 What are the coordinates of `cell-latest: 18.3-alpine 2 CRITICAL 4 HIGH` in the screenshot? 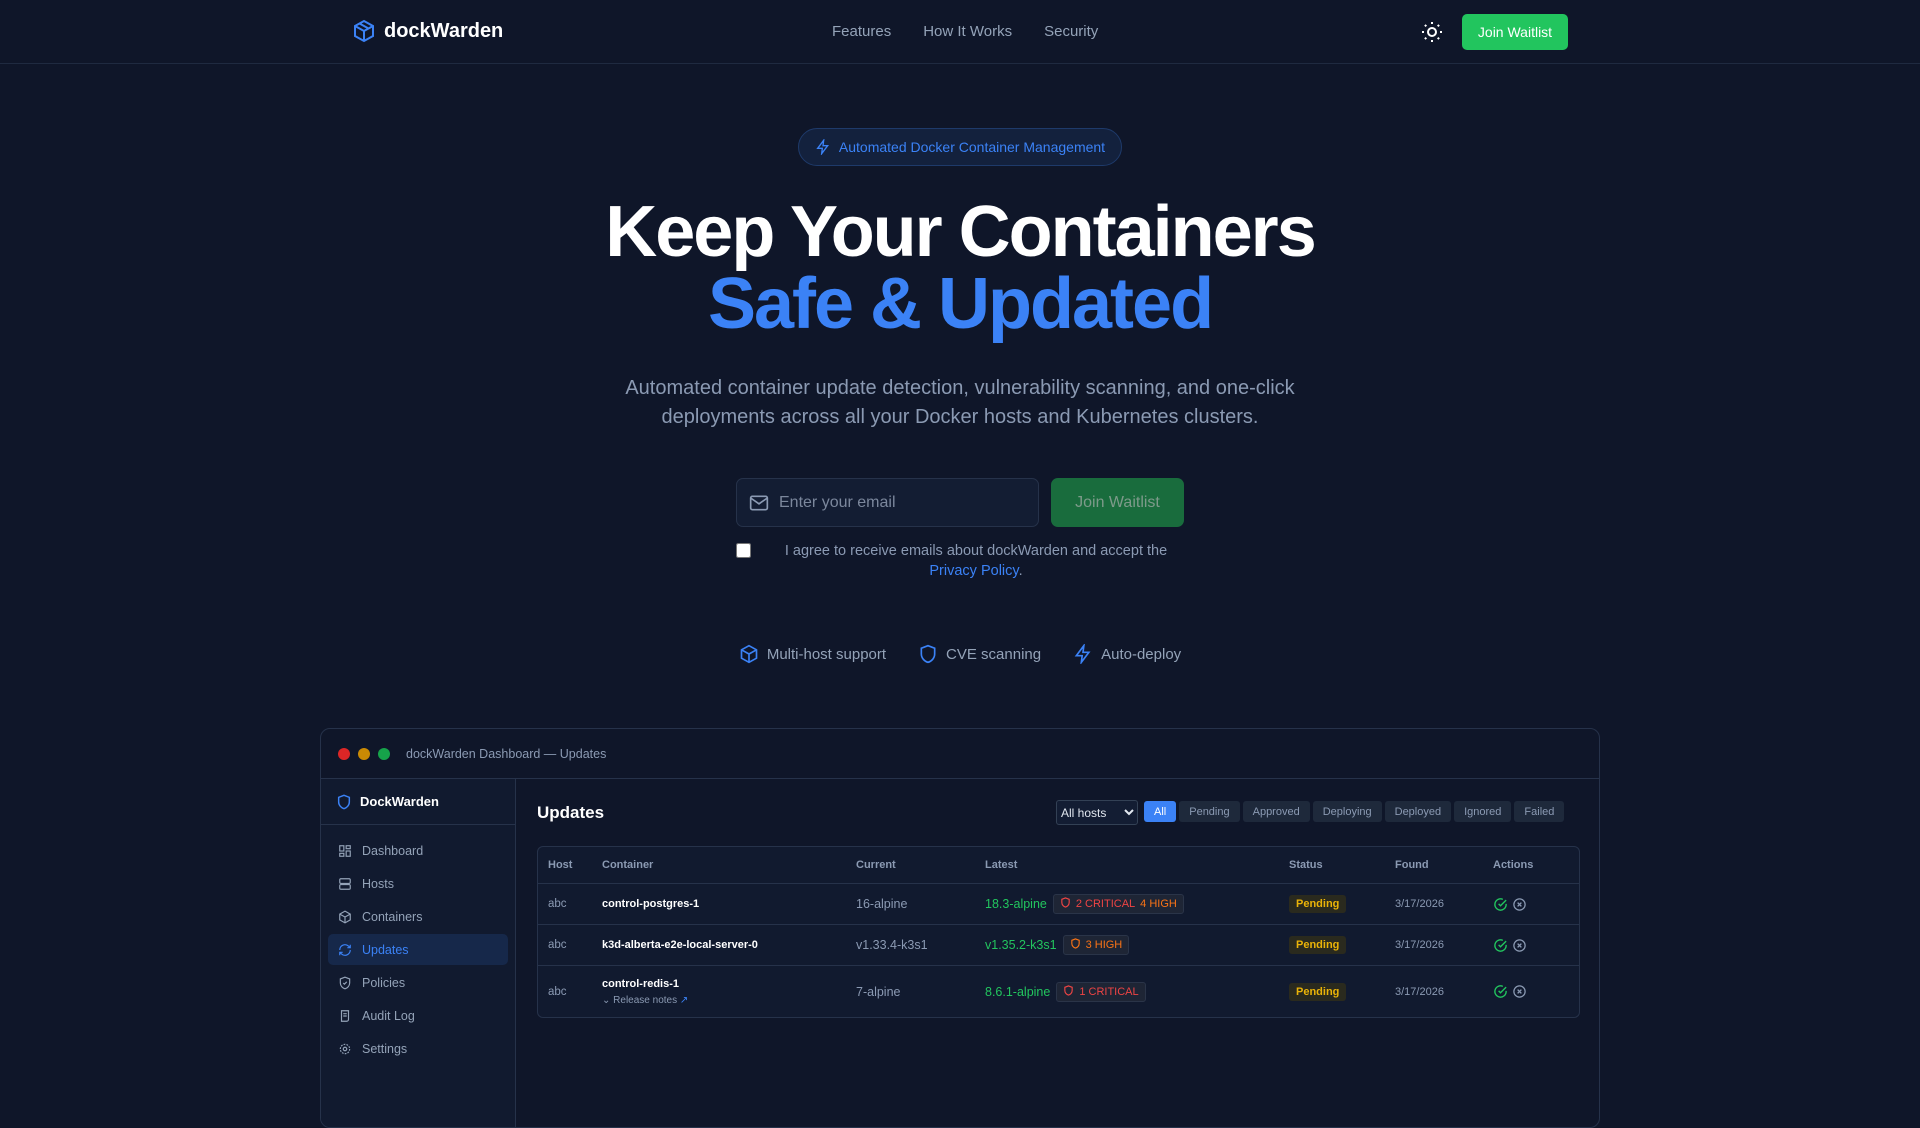 It's located at (1137, 904).